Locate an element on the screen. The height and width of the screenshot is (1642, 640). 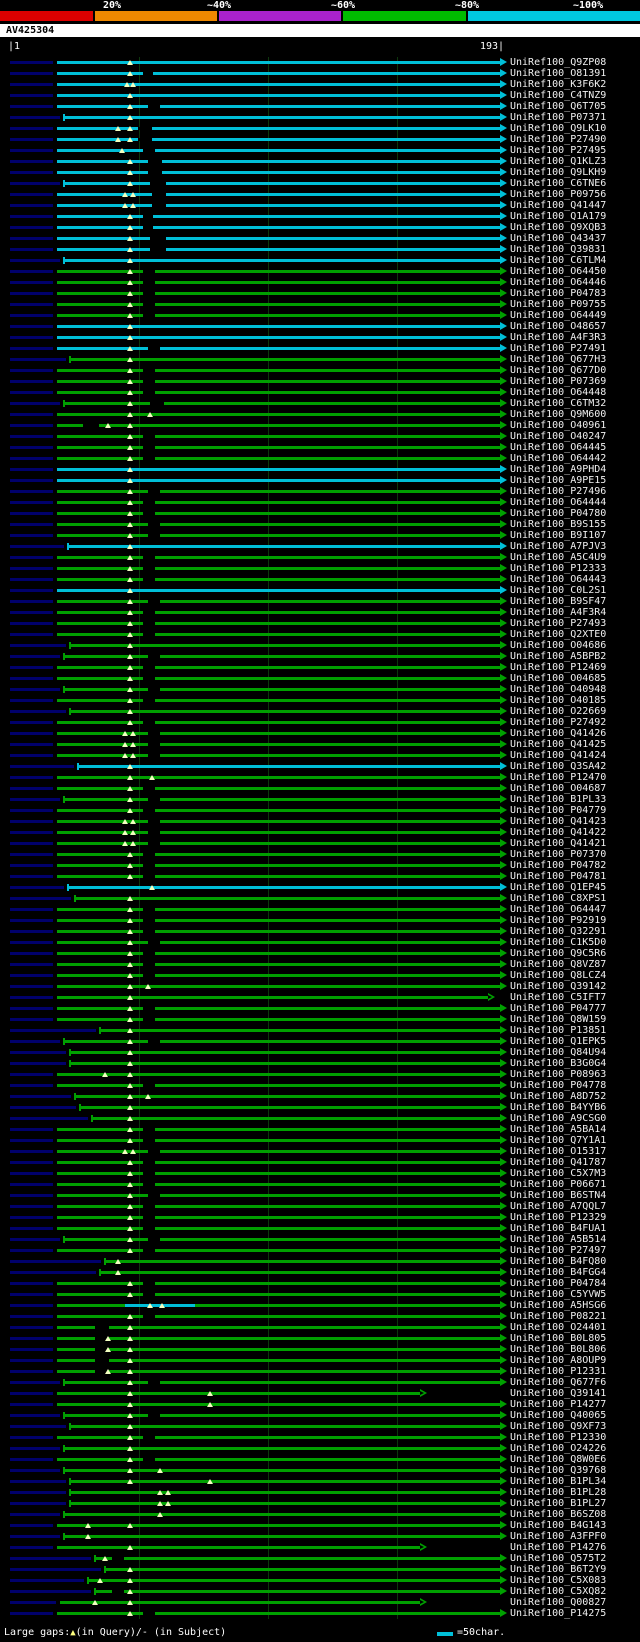
hit-label: UniRef100_A7PJV3 is located at coordinates (558, 546).